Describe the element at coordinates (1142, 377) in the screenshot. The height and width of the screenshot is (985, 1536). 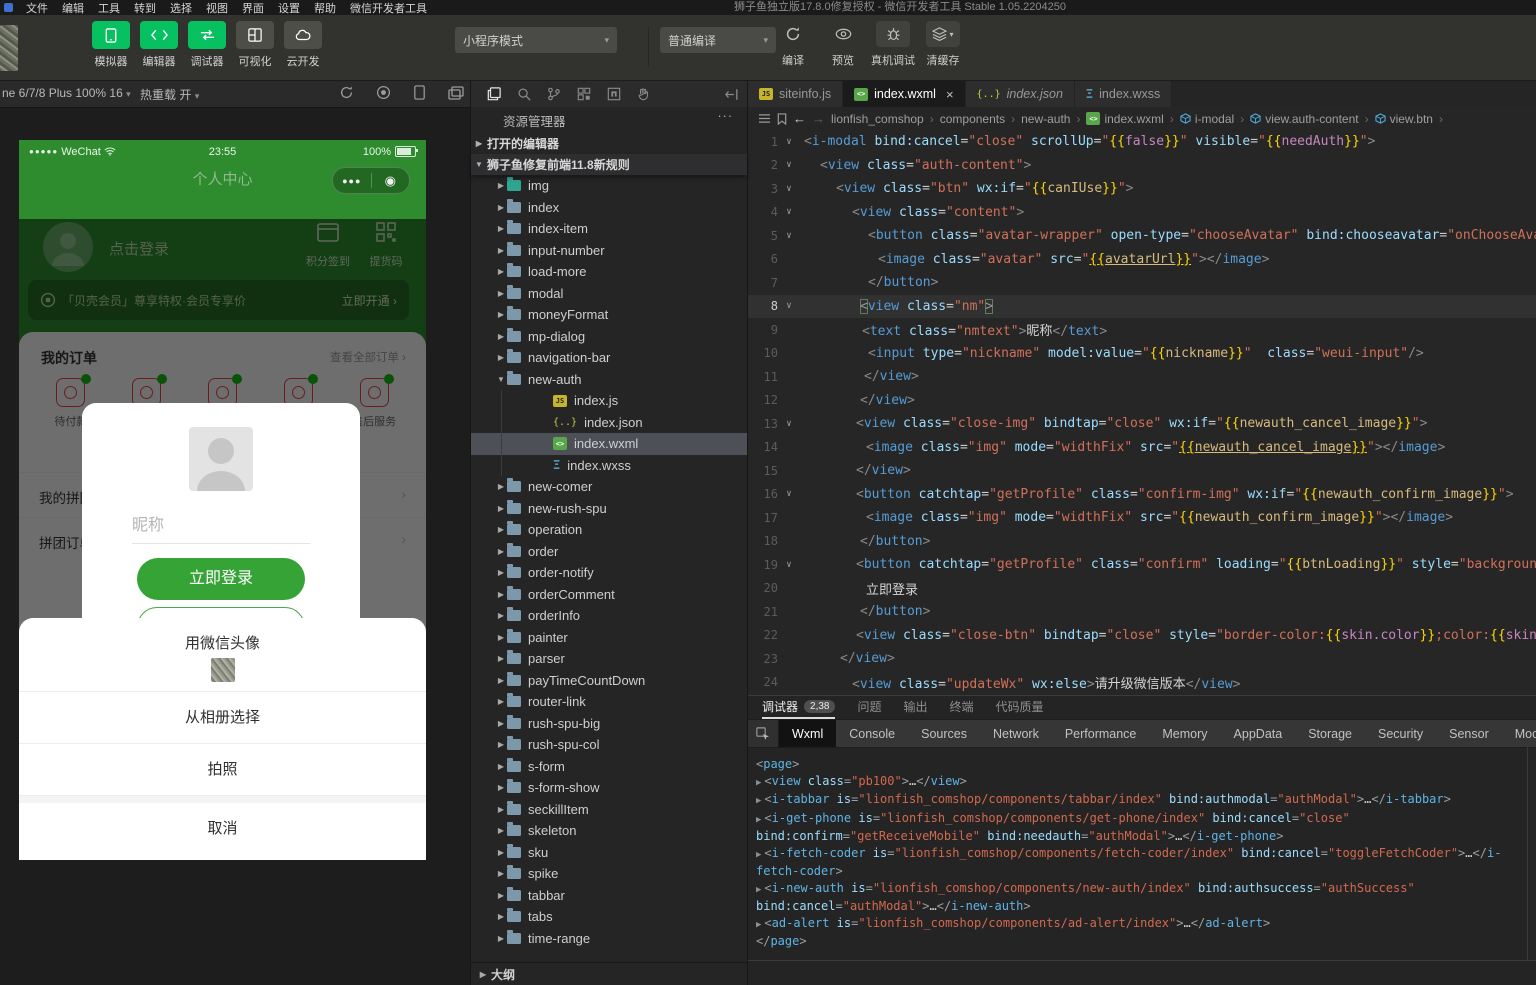
I see `code-line: 11 </view>` at that location.